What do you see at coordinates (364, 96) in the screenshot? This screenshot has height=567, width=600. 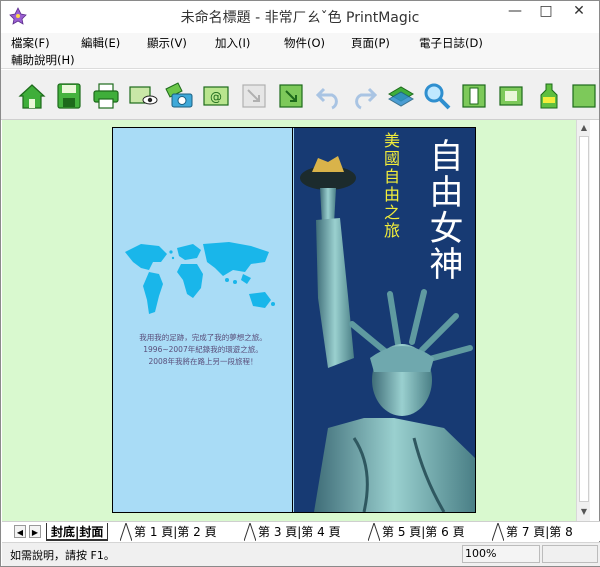 I see `redo-icon` at bounding box center [364, 96].